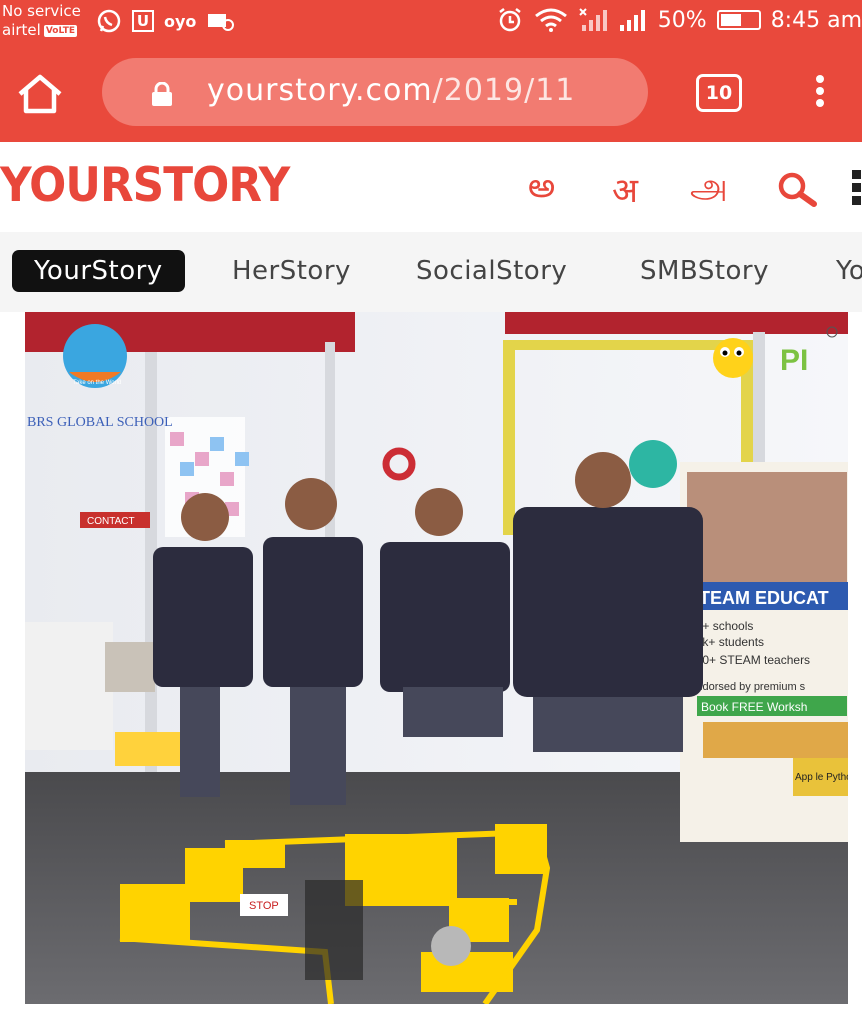 The height and width of the screenshot is (1018, 862). I want to click on tab-switcher-button: 10, so click(719, 93).